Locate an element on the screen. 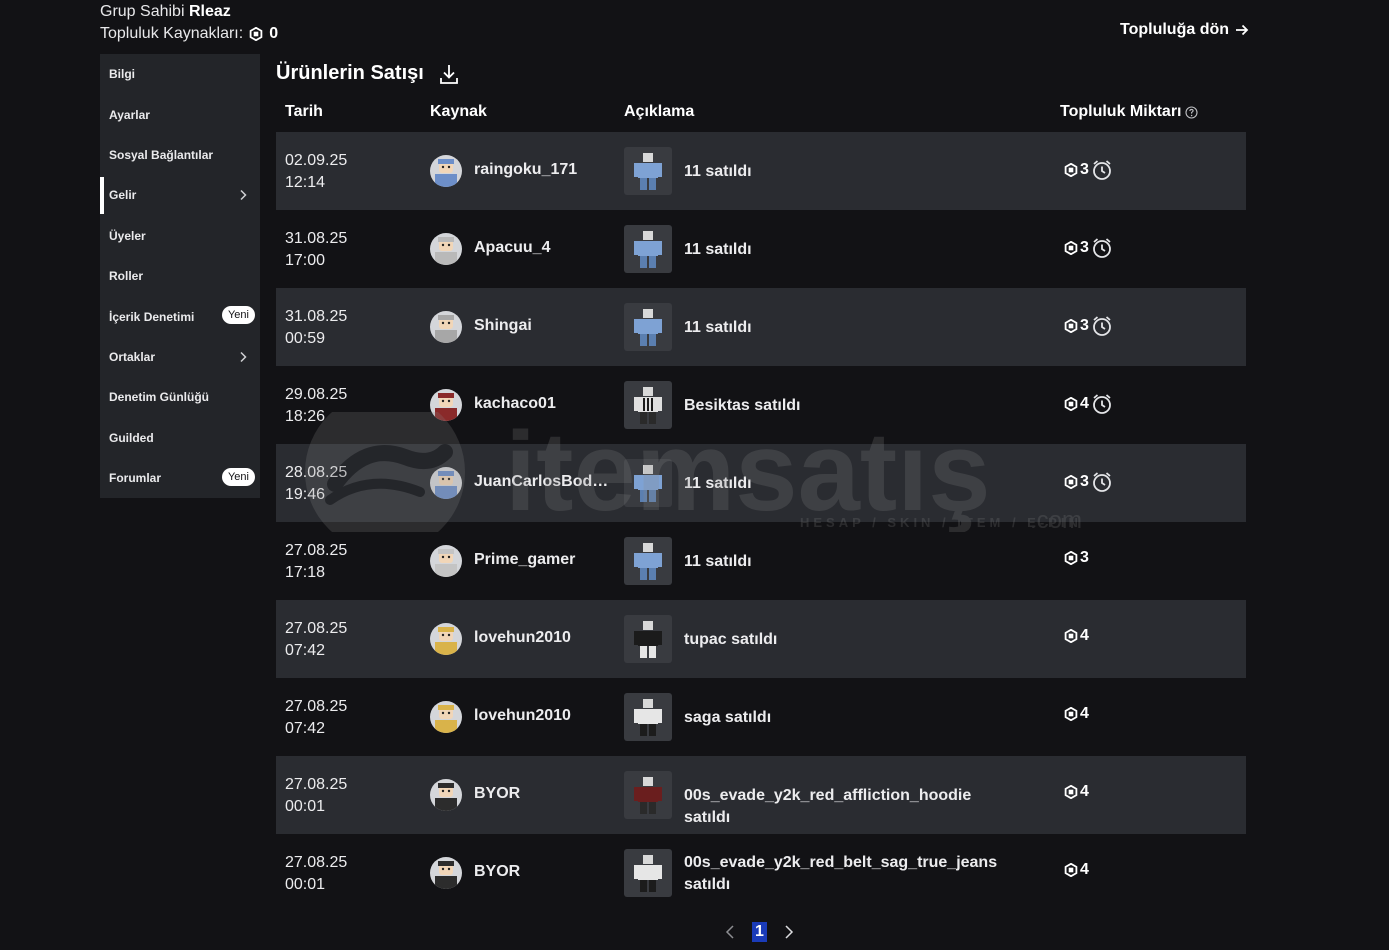  community-amount: 4 is located at coordinates (1076, 636).